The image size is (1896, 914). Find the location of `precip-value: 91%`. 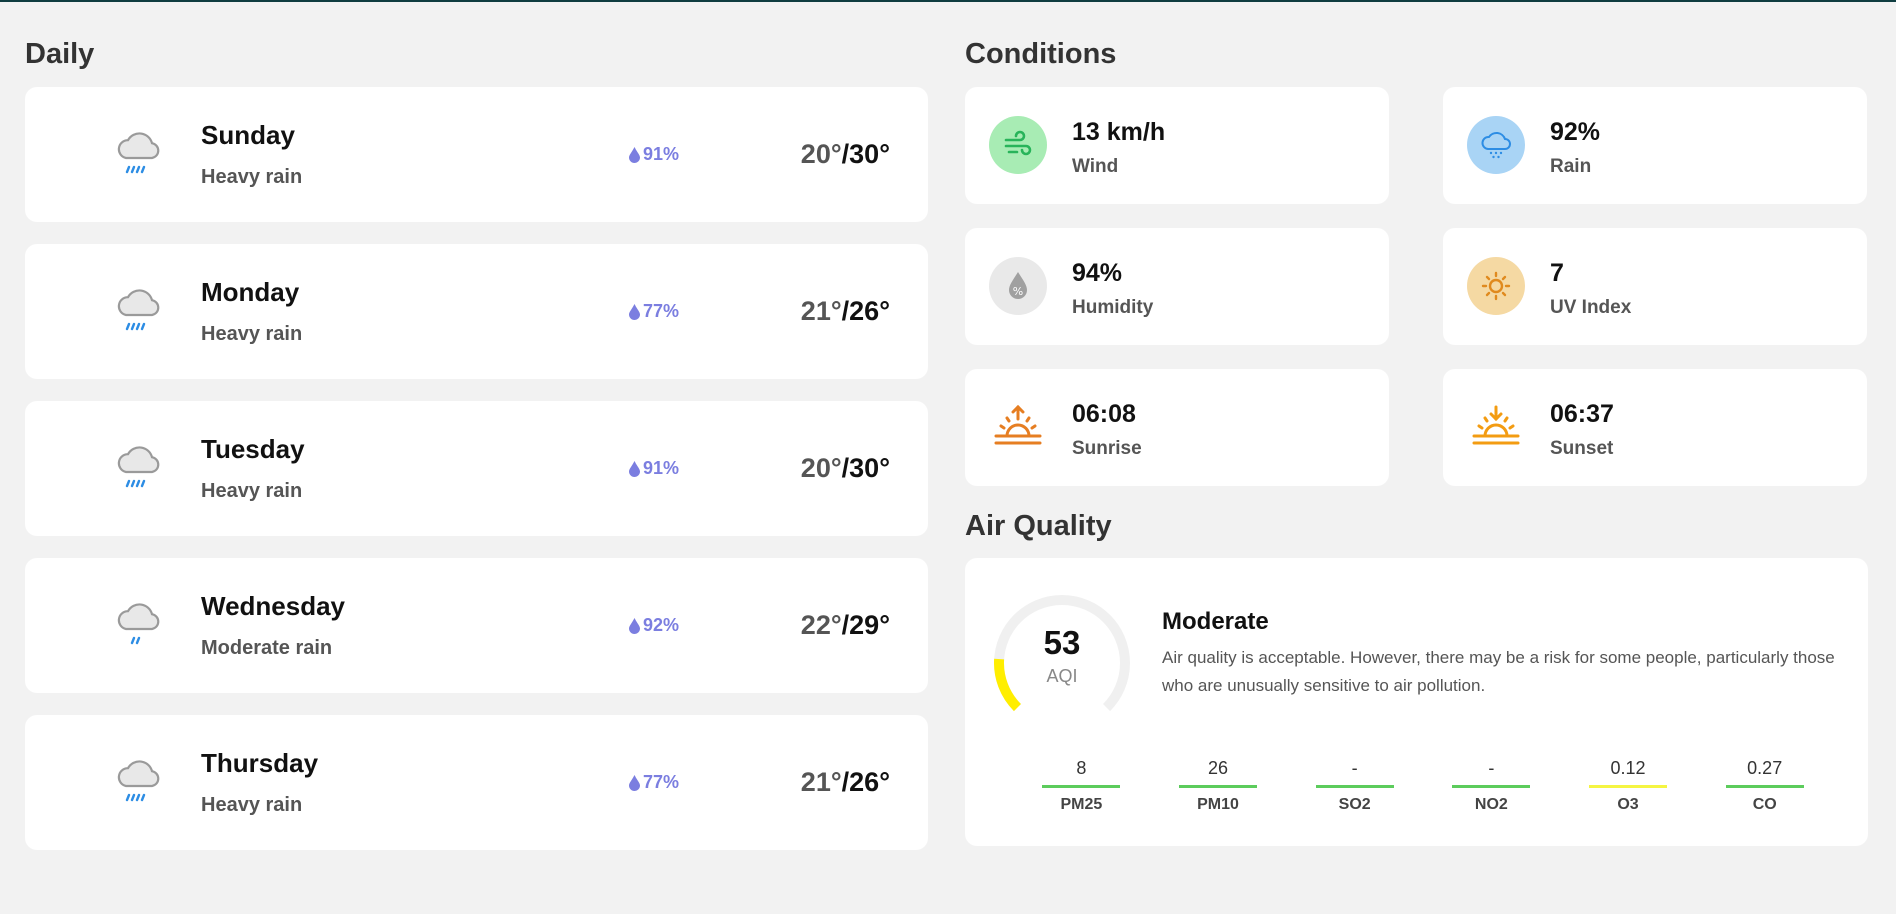

precip-value: 91% is located at coordinates (661, 154).